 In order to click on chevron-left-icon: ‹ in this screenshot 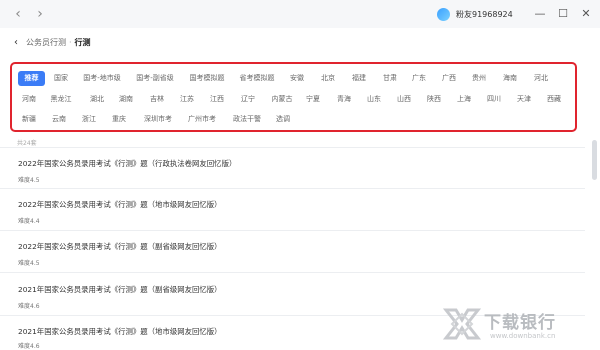, I will do `click(16, 42)`.